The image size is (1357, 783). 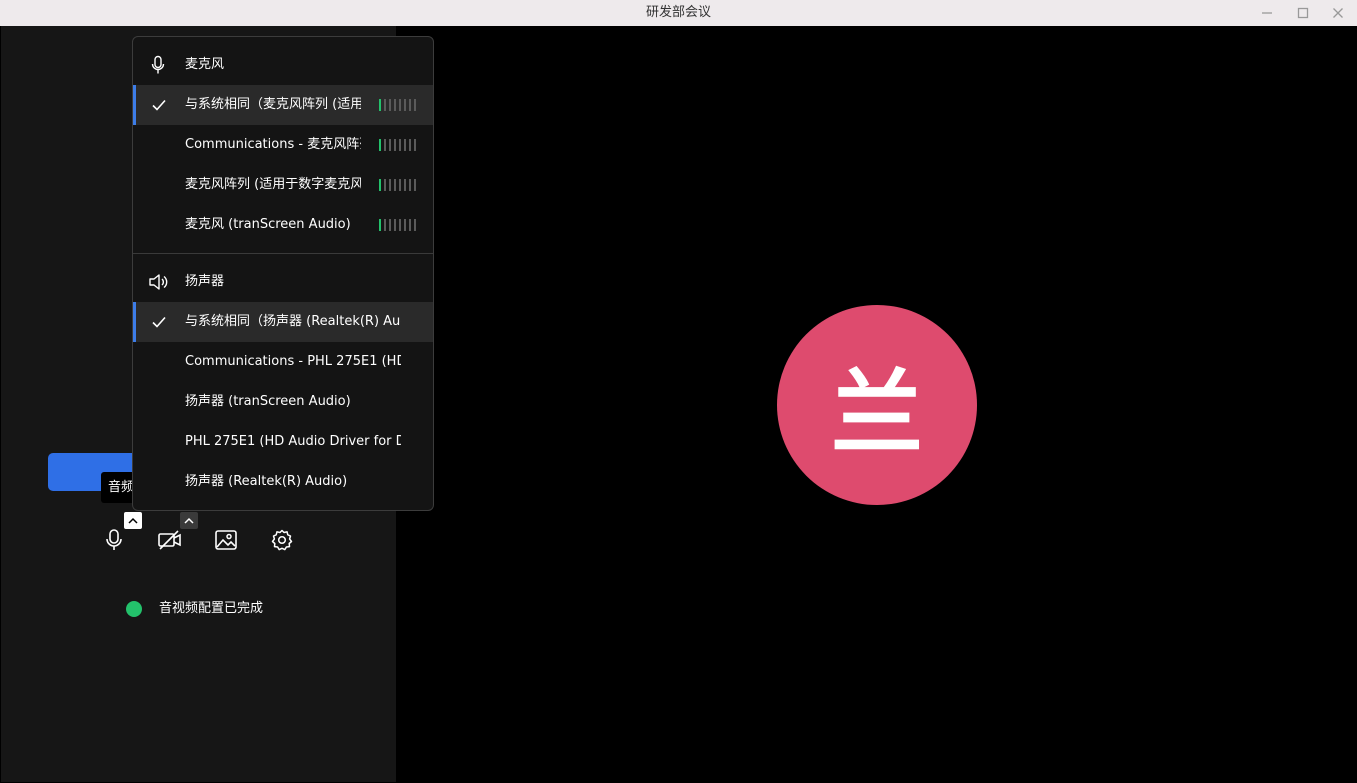 What do you see at coordinates (268, 401) in the screenshot?
I see `speaker-option-label: 扬声器 (tranScreen Audio)` at bounding box center [268, 401].